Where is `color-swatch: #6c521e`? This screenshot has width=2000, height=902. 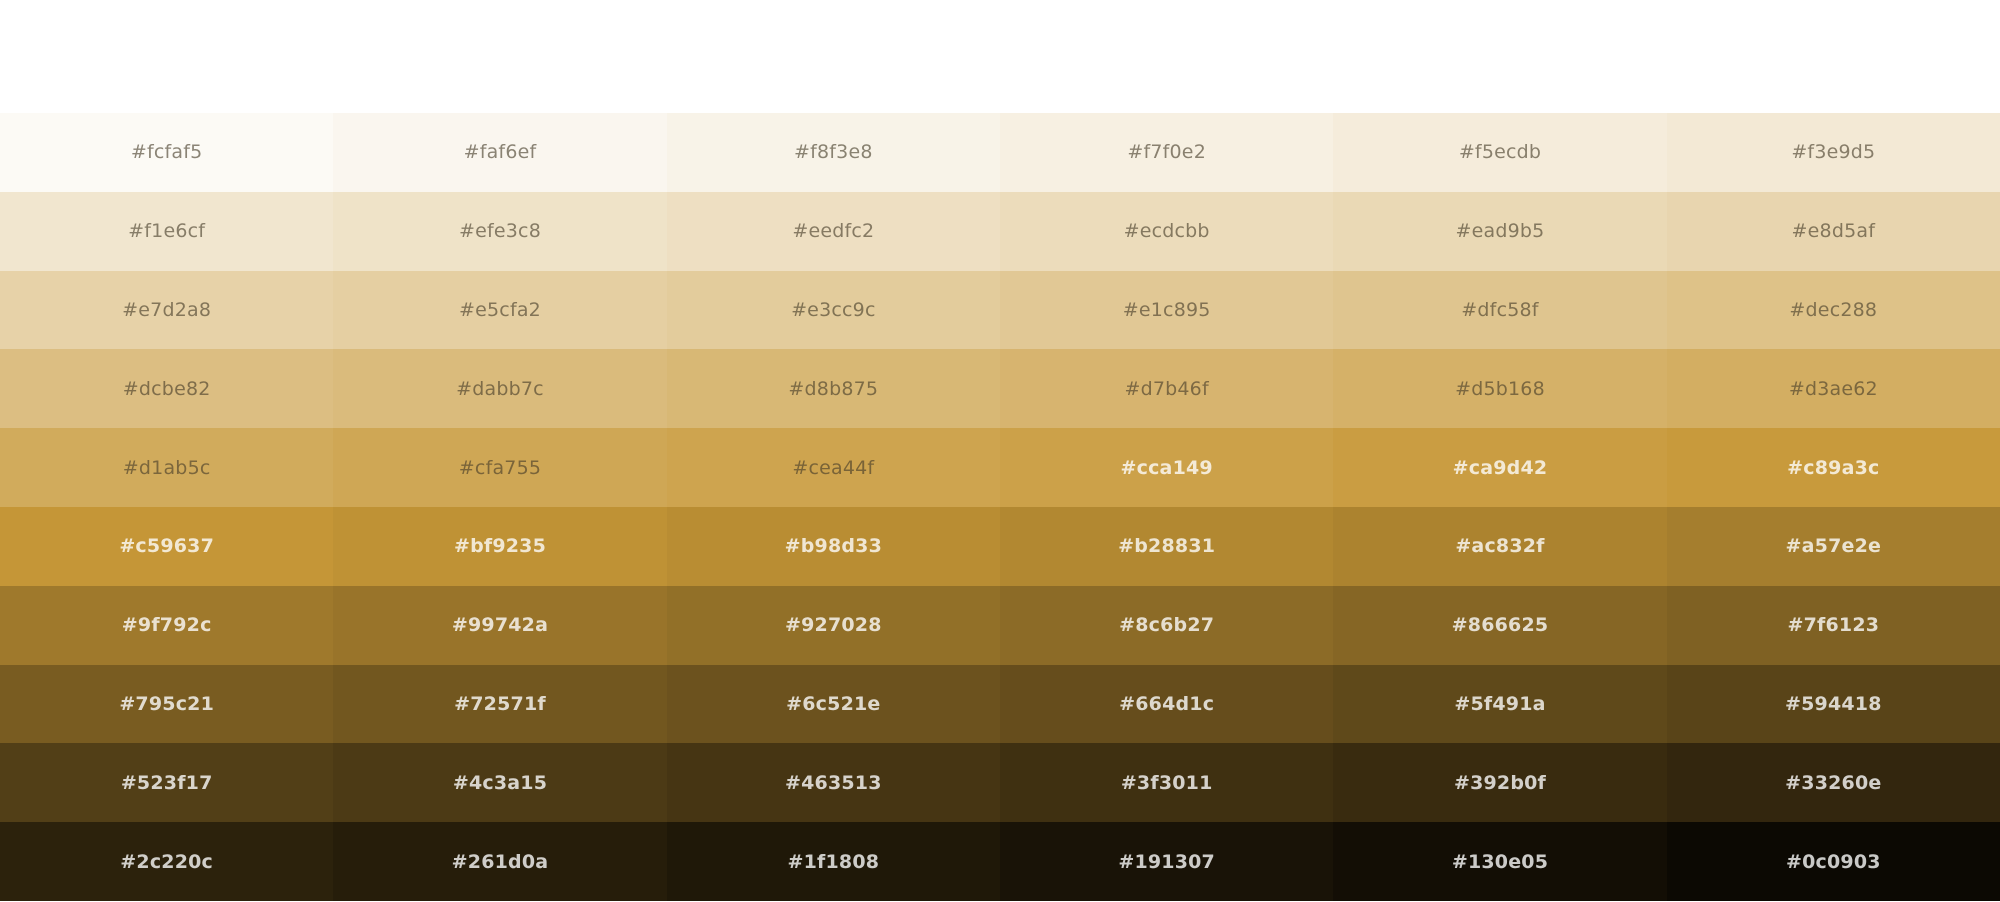 color-swatch: #6c521e is located at coordinates (833, 704).